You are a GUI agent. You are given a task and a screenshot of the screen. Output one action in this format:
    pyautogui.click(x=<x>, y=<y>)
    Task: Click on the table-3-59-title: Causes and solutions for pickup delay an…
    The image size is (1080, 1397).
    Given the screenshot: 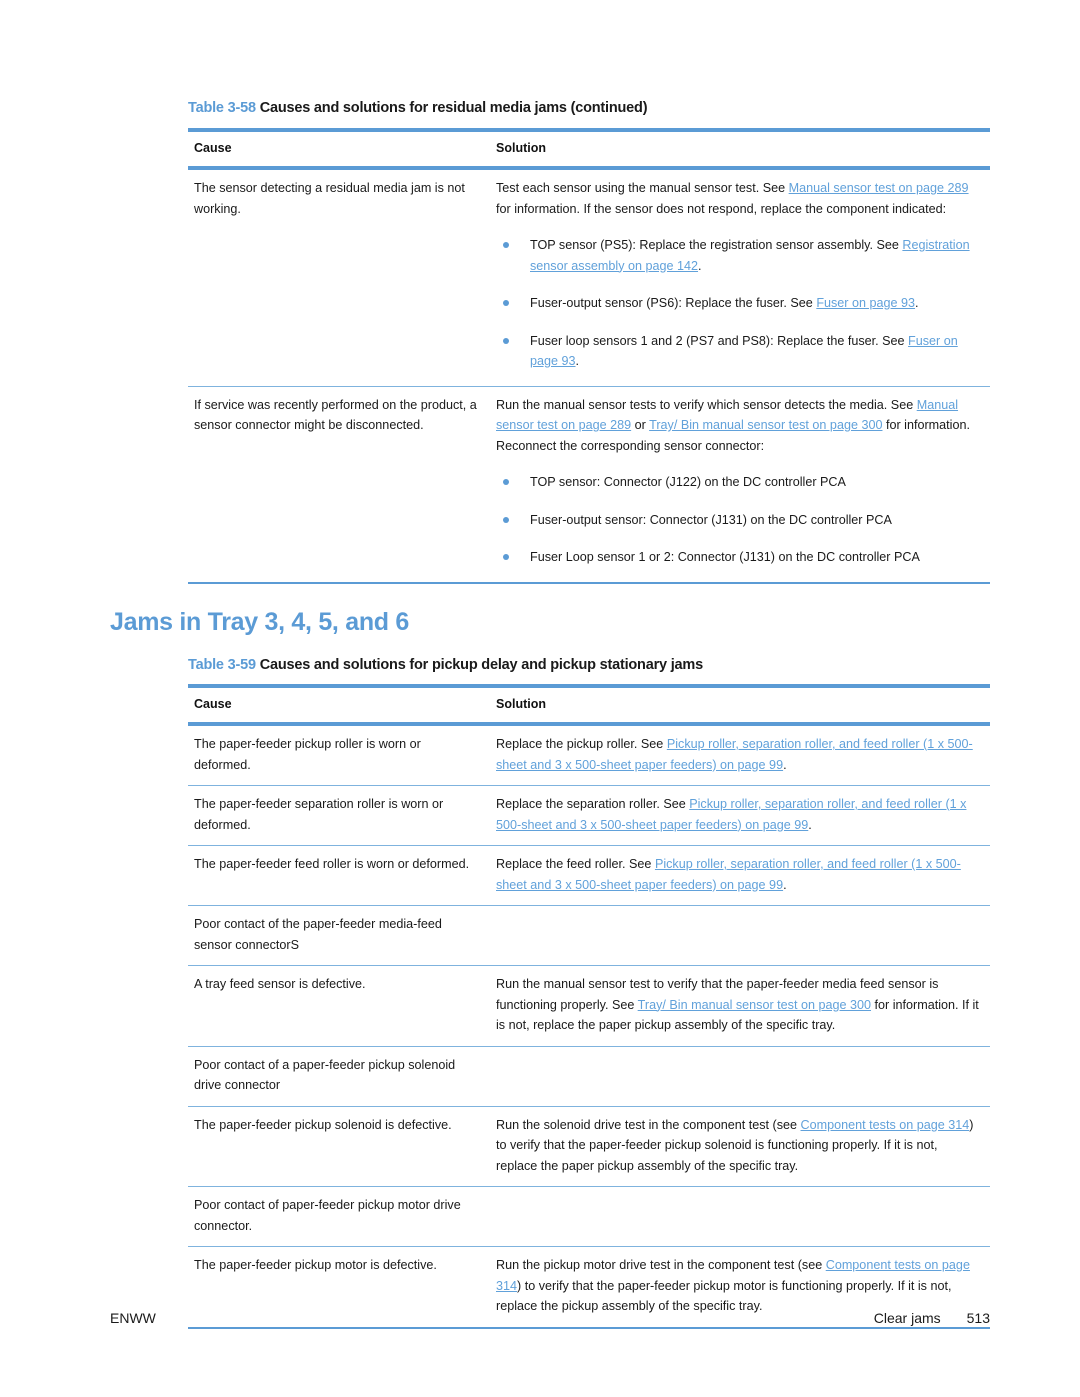 What is the action you would take?
    pyautogui.click(x=481, y=665)
    